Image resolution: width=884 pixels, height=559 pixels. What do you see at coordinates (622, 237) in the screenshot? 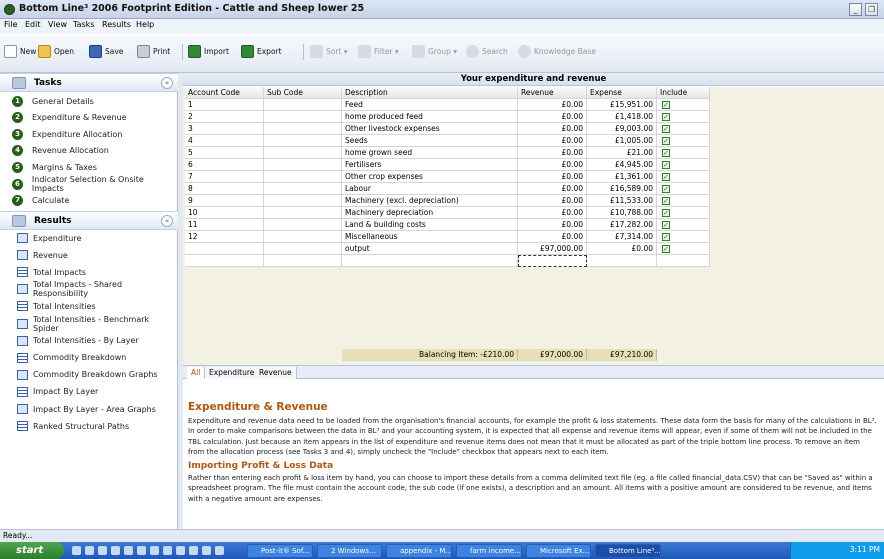
I see `grid-cell-exp: £7,314.00` at bounding box center [622, 237].